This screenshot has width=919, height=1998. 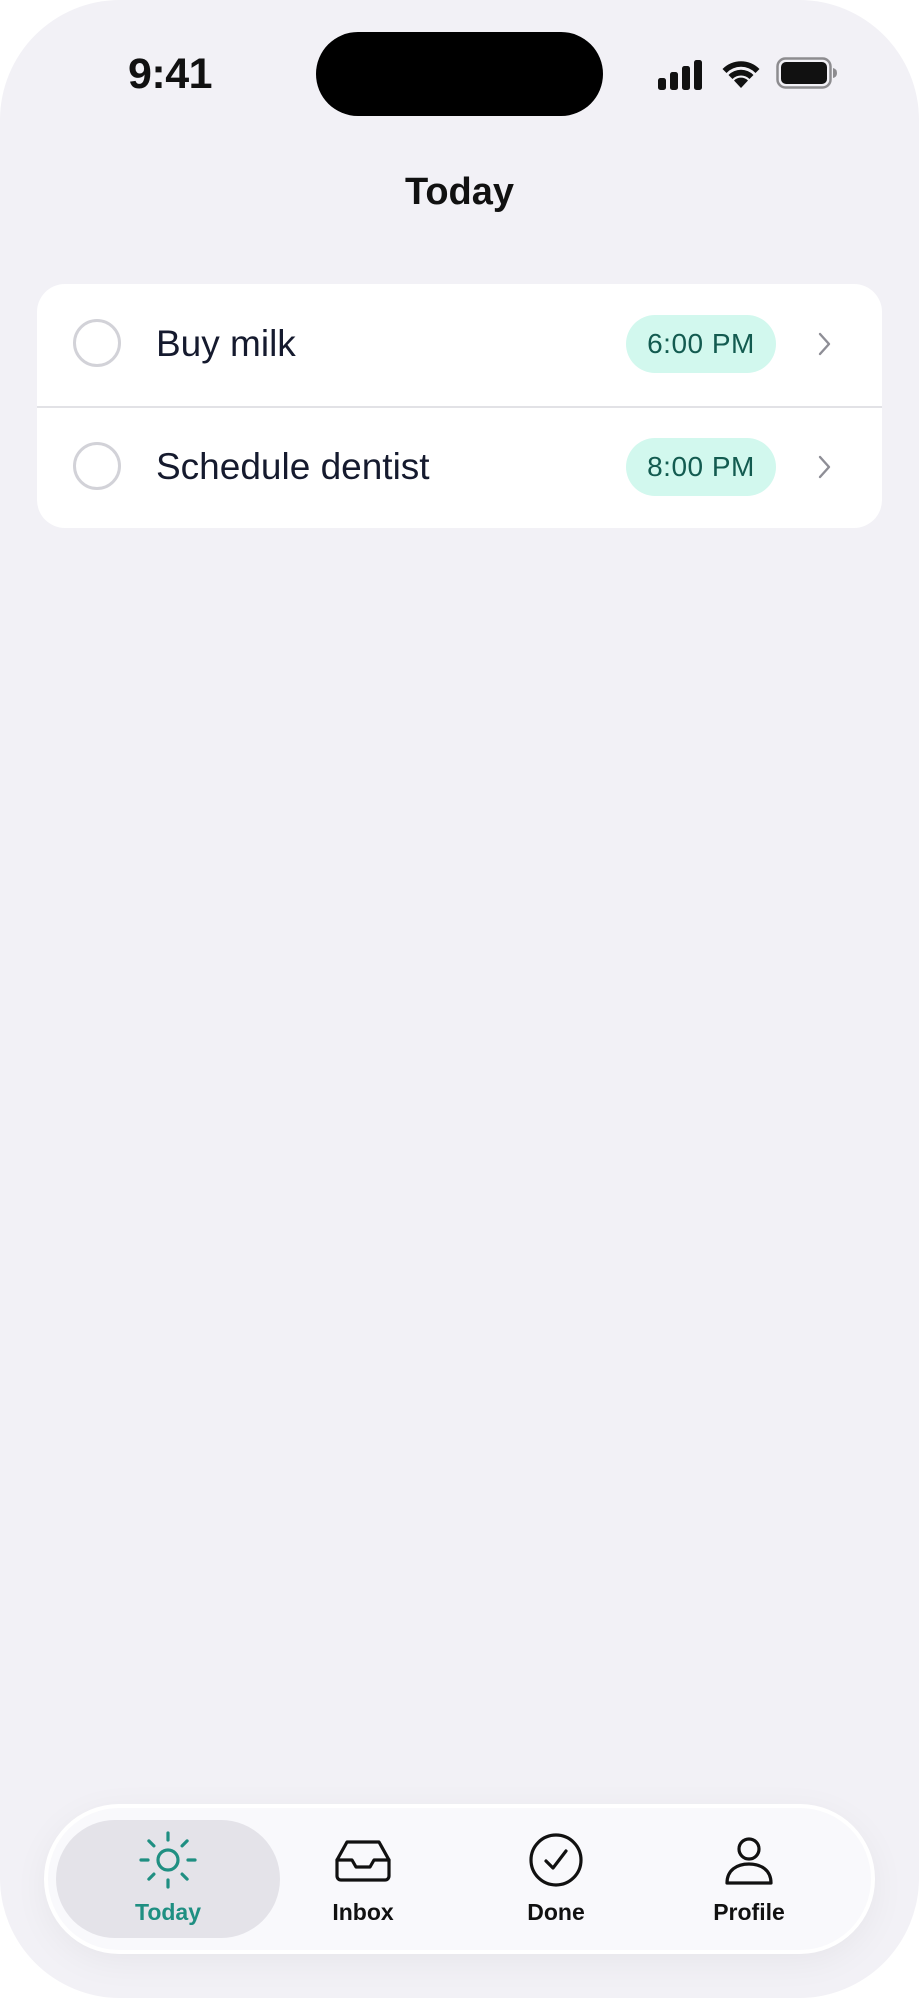 I want to click on tab-today: Today, so click(x=168, y=1879).